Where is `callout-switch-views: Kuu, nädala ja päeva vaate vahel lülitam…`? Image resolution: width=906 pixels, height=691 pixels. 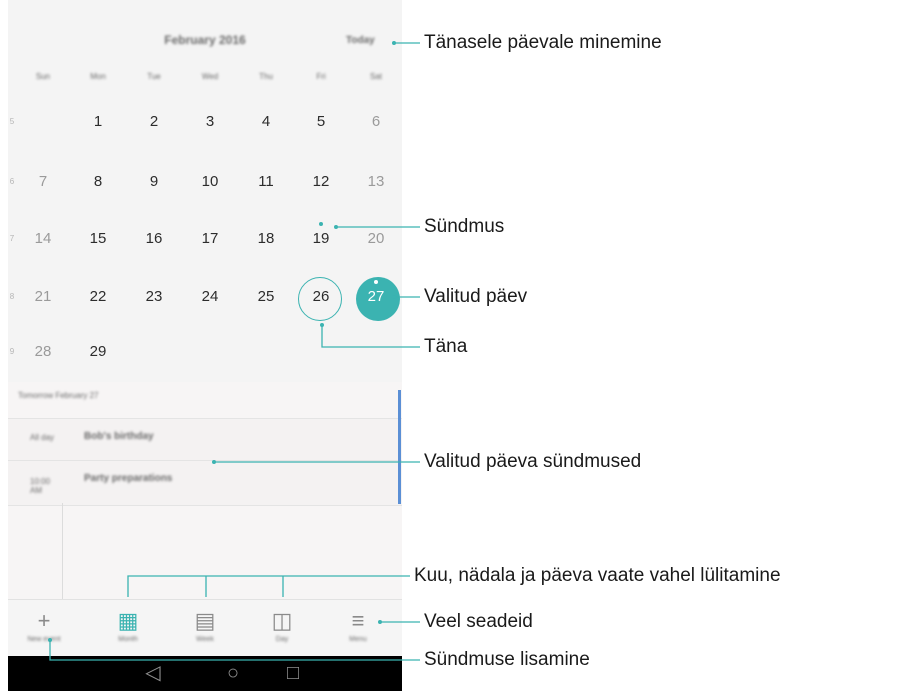 callout-switch-views: Kuu, nädala ja päeva vaate vahel lülitam… is located at coordinates (597, 575).